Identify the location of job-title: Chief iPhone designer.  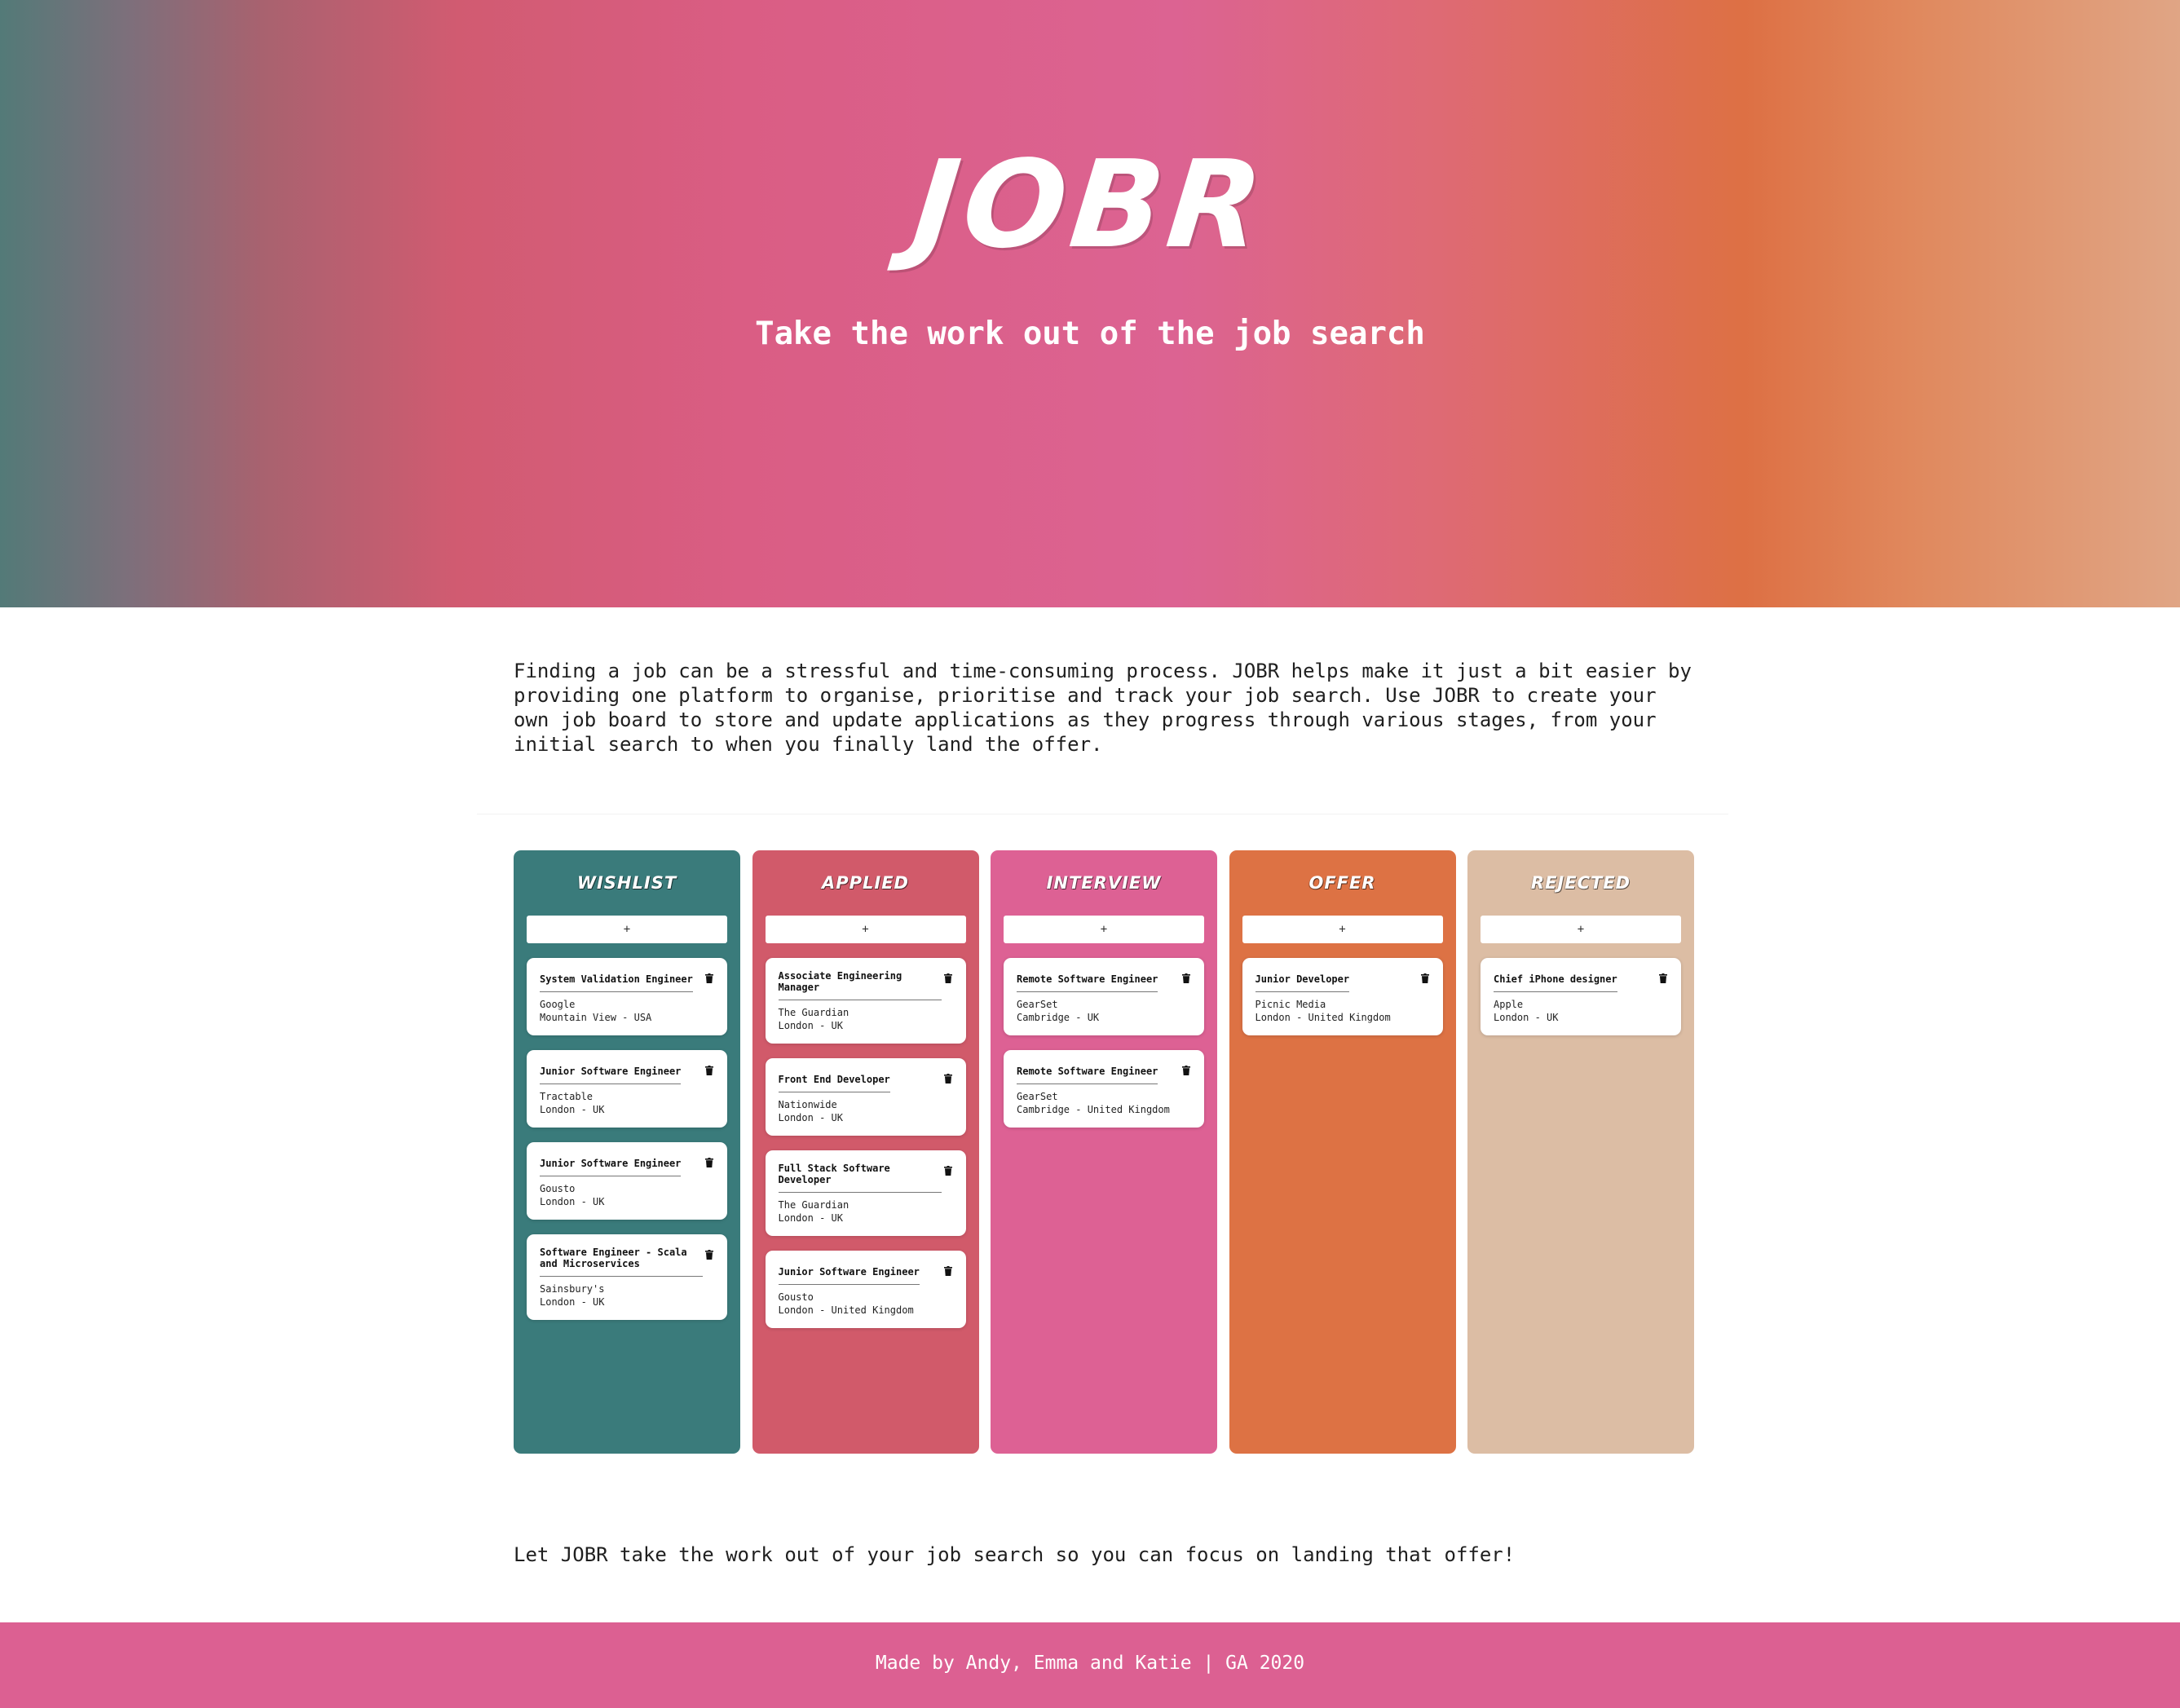
(1555, 982).